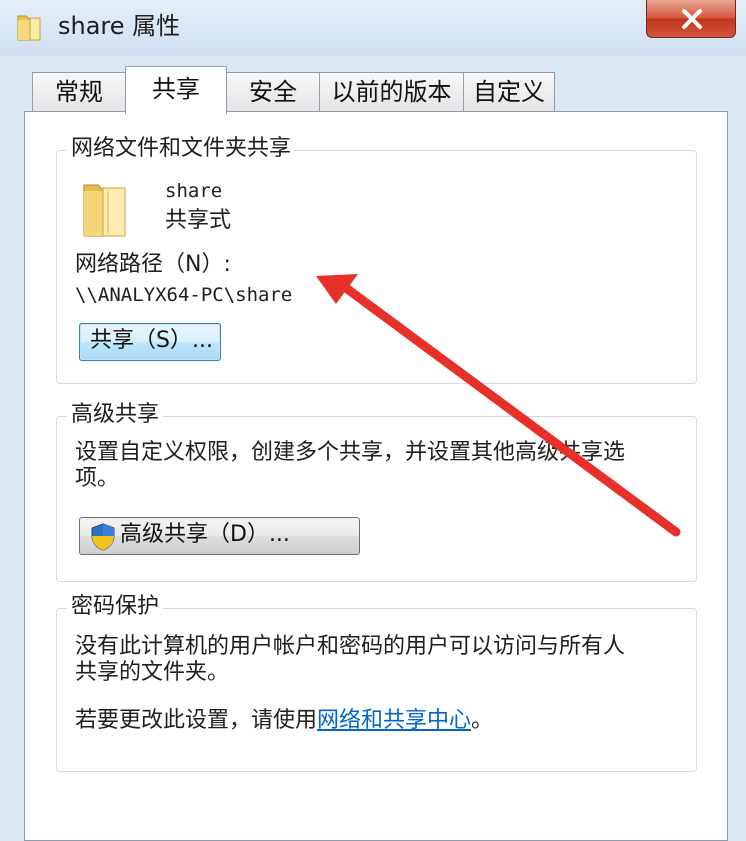 The width and height of the screenshot is (746, 841). What do you see at coordinates (79, 92) in the screenshot?
I see `tab-general: 常规` at bounding box center [79, 92].